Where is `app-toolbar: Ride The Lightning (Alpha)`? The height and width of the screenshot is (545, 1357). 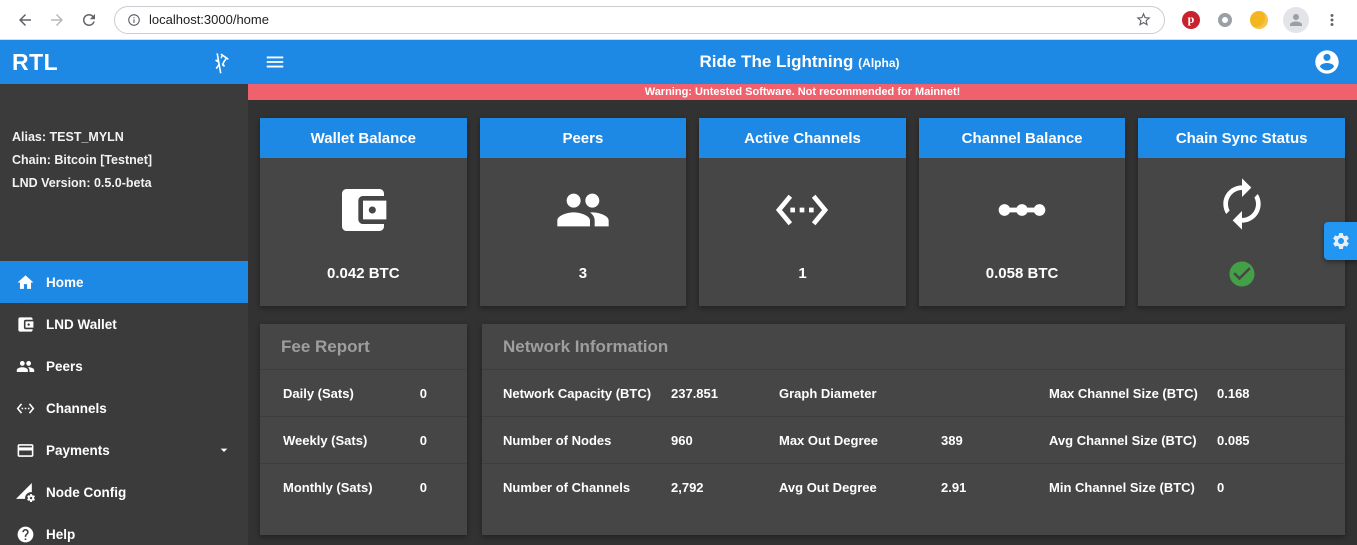 app-toolbar: Ride The Lightning (Alpha) is located at coordinates (802, 62).